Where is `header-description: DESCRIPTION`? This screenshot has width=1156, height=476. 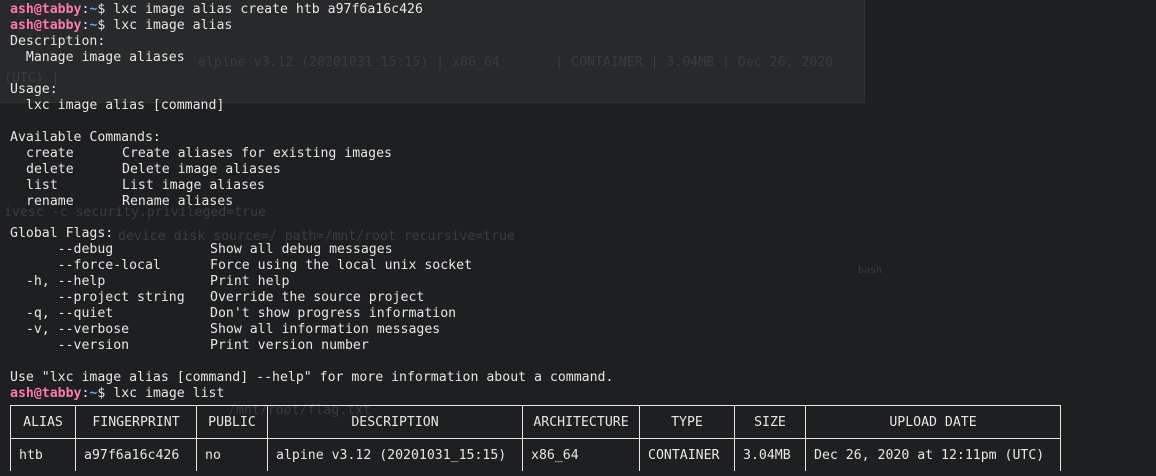
header-description: DESCRIPTION is located at coordinates (395, 422).